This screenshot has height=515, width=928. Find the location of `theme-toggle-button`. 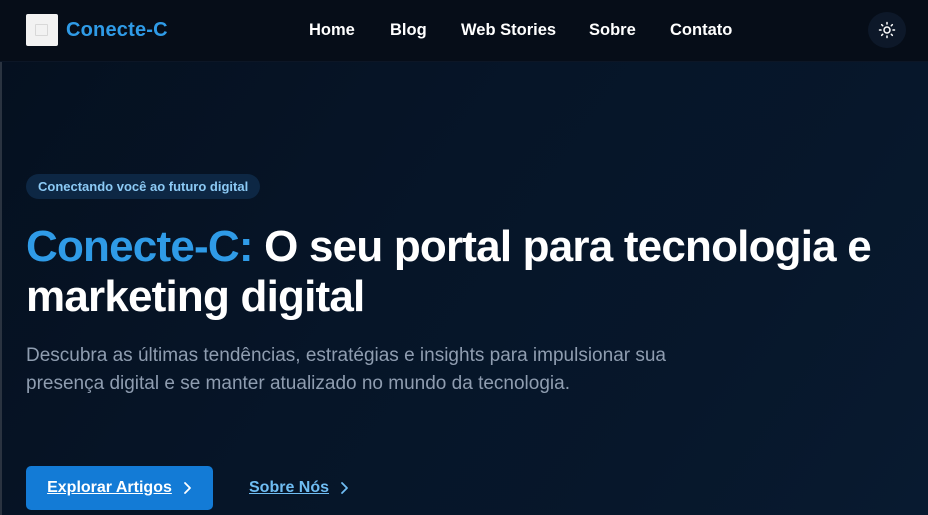

theme-toggle-button is located at coordinates (887, 30).